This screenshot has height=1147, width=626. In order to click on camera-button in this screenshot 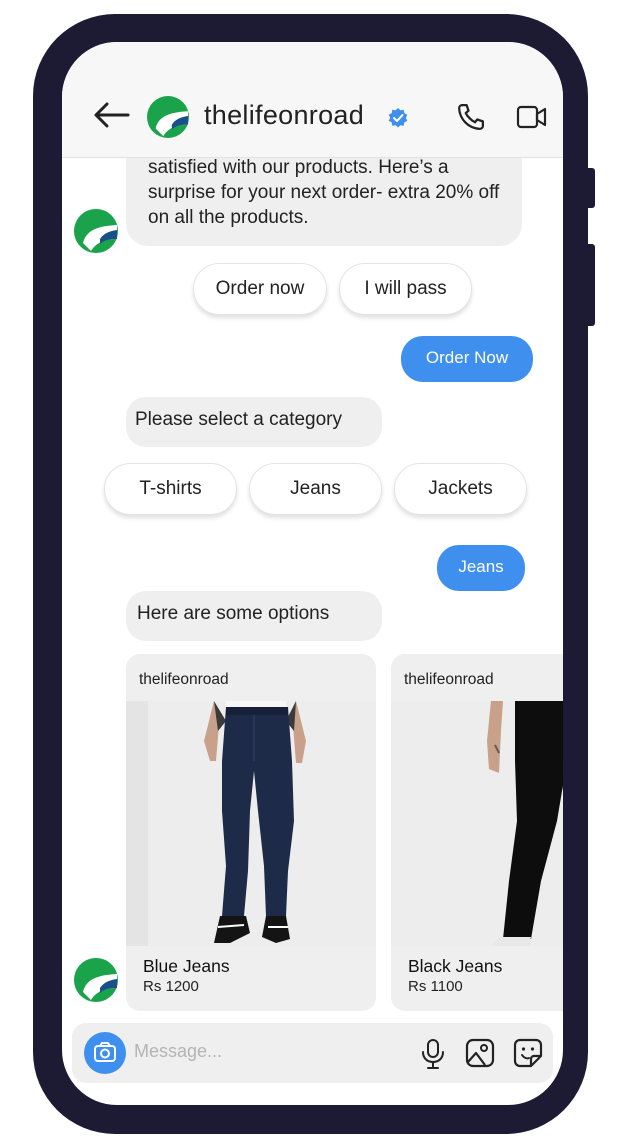, I will do `click(105, 1053)`.